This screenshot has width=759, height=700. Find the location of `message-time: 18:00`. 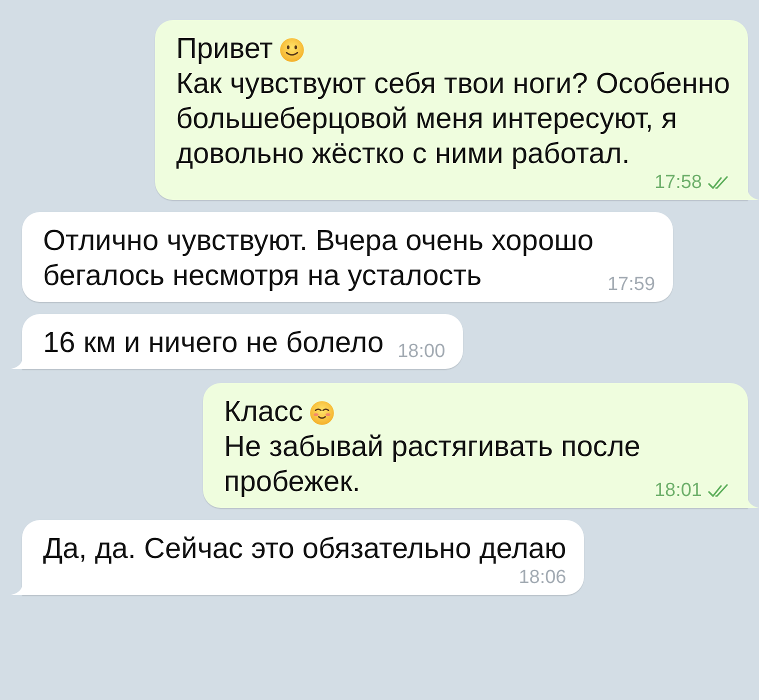

message-time: 18:00 is located at coordinates (422, 352).